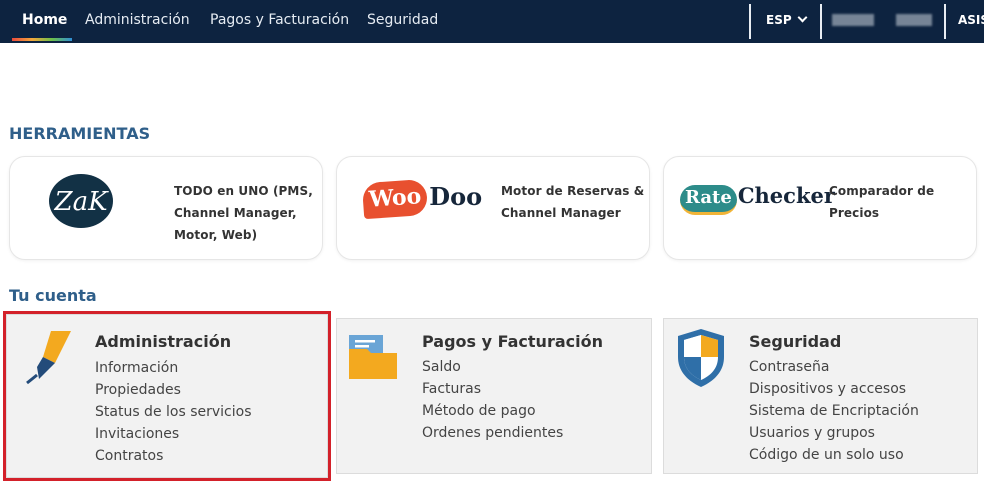 The height and width of the screenshot is (483, 984). Describe the element at coordinates (779, 20) in the screenshot. I see `language-label: ESP` at that location.